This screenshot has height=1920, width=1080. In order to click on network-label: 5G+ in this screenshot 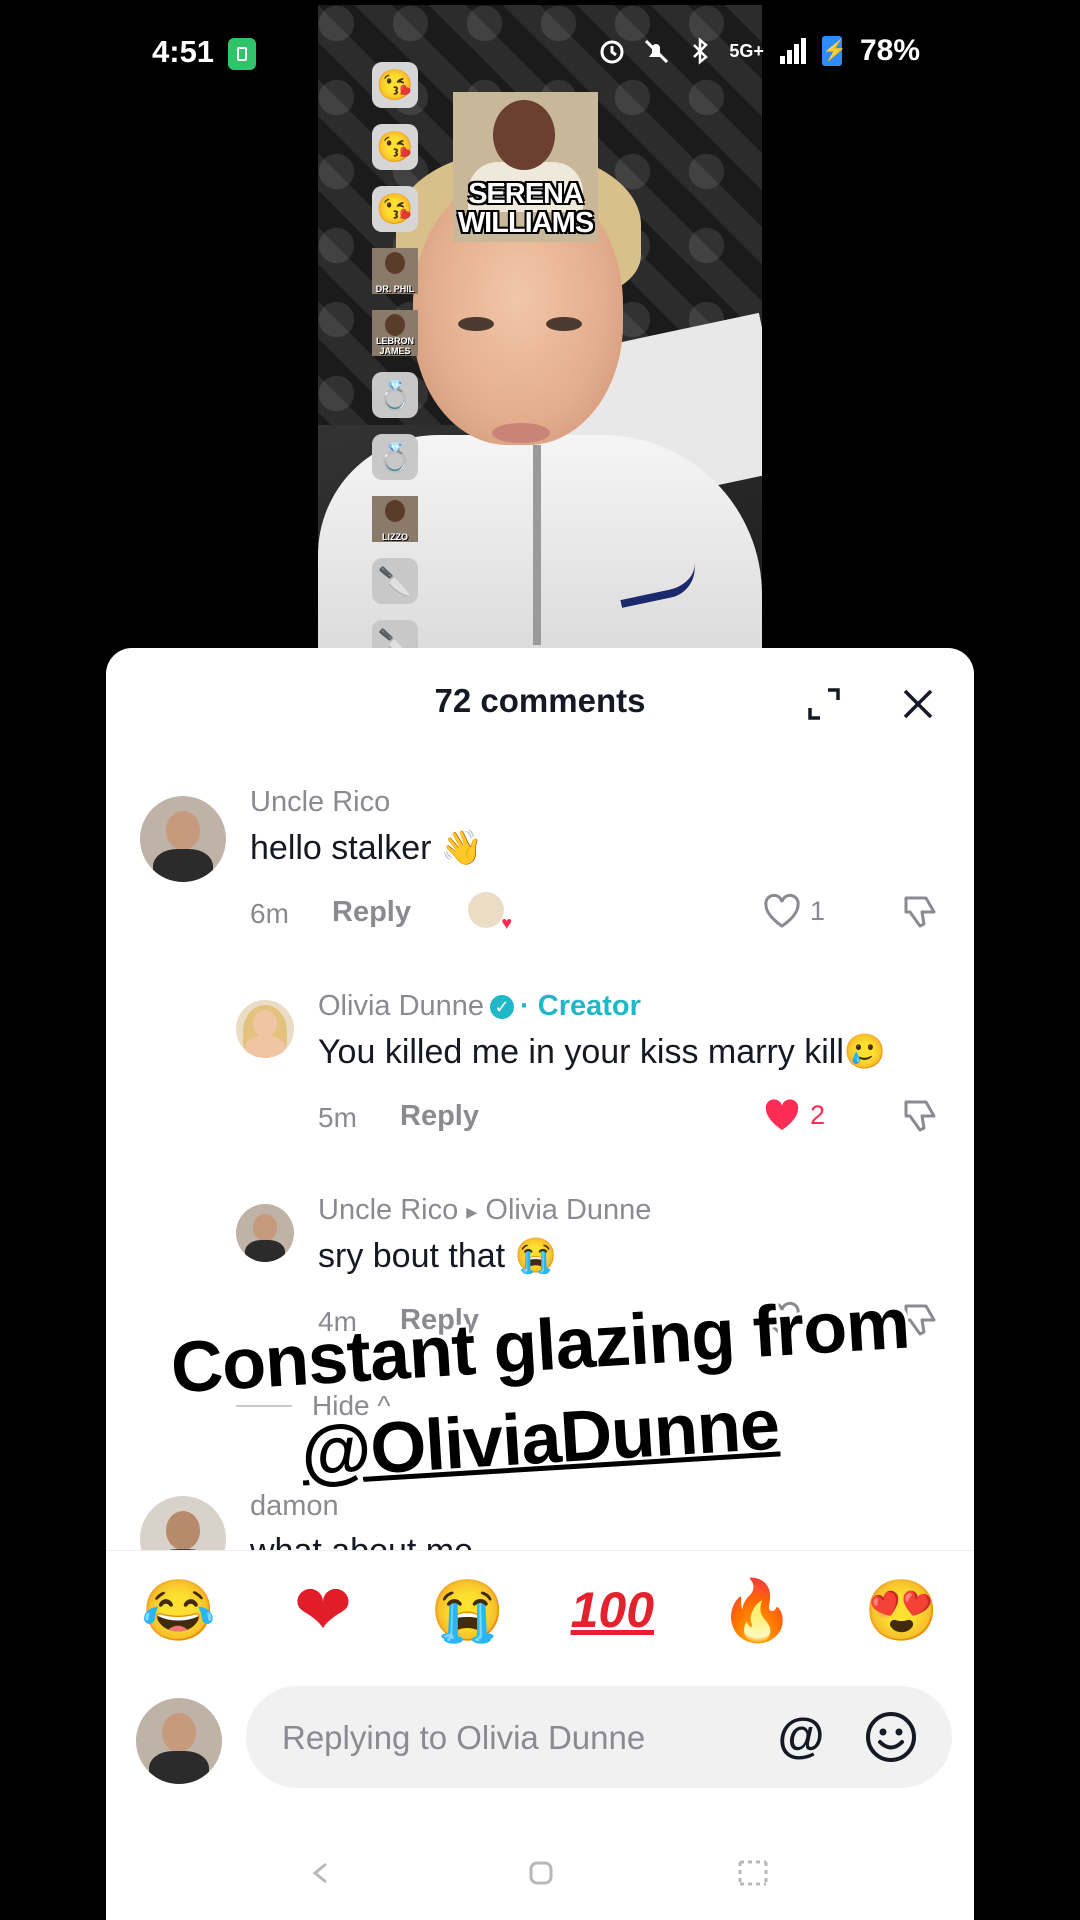, I will do `click(746, 50)`.